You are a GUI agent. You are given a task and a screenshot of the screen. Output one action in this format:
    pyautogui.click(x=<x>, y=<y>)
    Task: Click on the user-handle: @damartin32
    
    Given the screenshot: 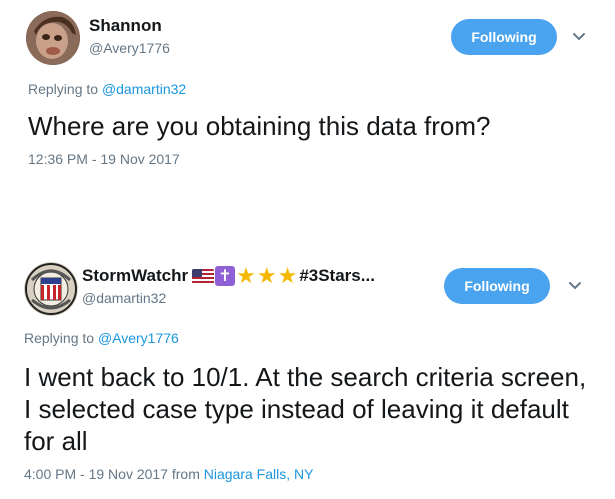 What is the action you would take?
    pyautogui.click(x=124, y=298)
    